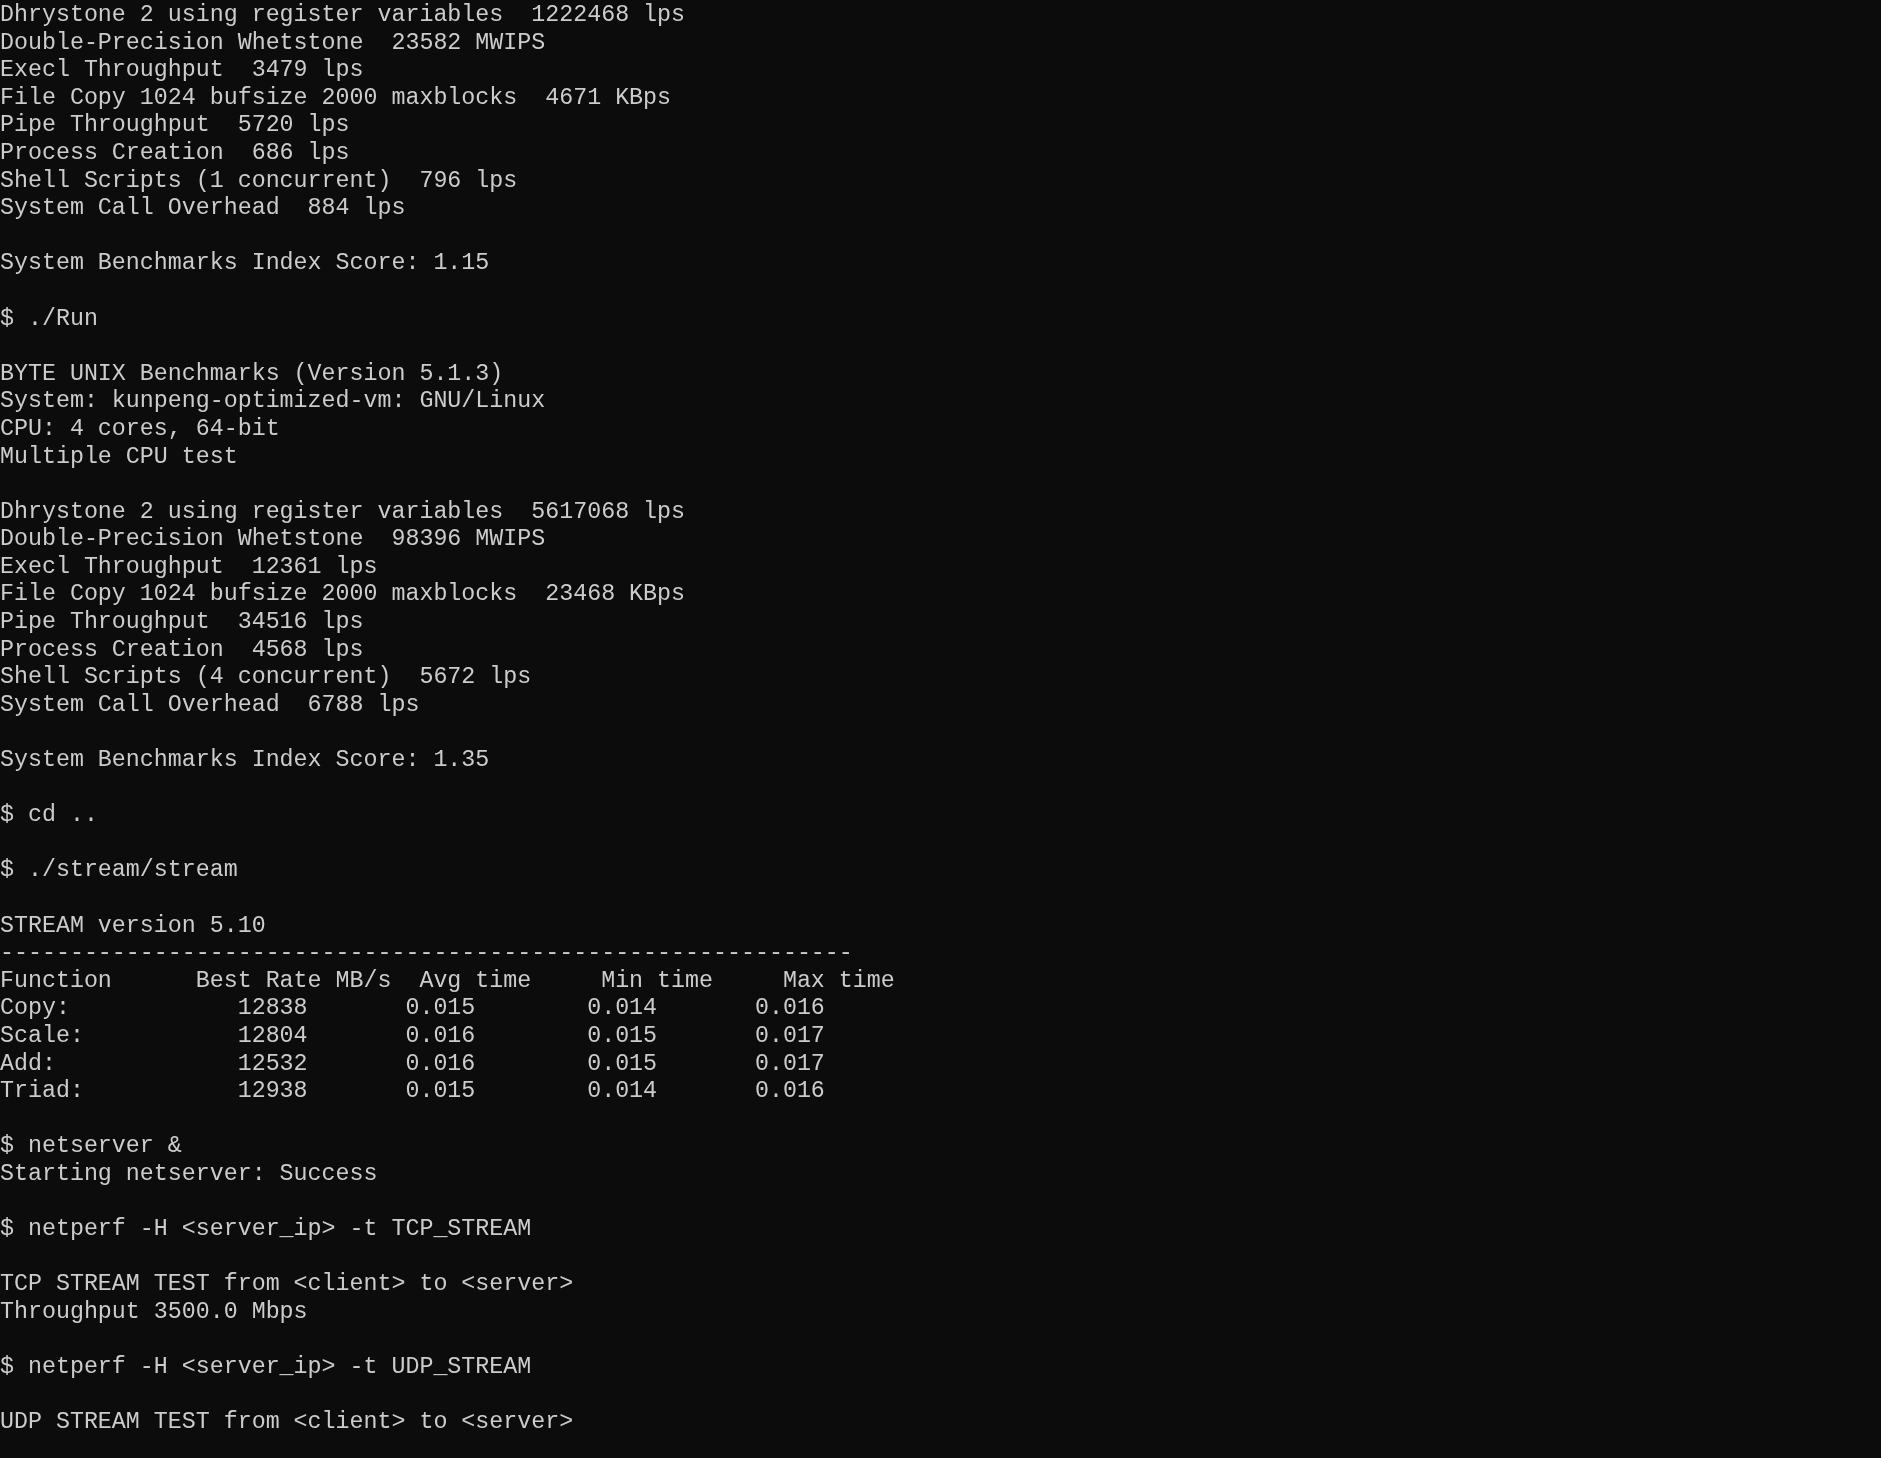 Image resolution: width=1881 pixels, height=1458 pixels. I want to click on terminal-line: UDP STREAM TEST from <client> to <server>, so click(287, 1423).